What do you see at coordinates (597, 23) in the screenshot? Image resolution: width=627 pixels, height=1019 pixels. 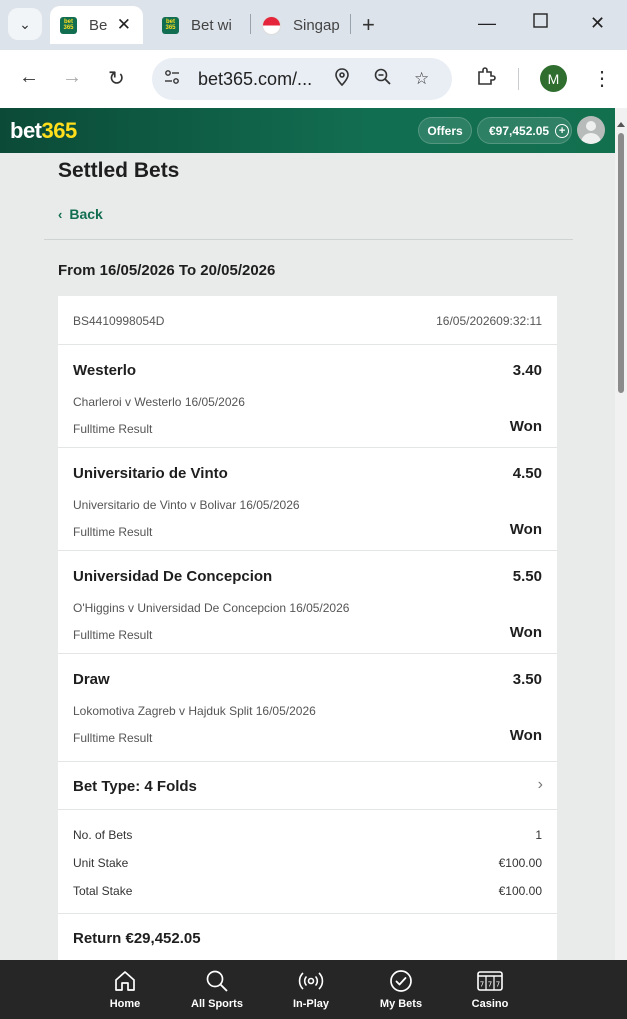 I see `window-close-icon: ✕` at bounding box center [597, 23].